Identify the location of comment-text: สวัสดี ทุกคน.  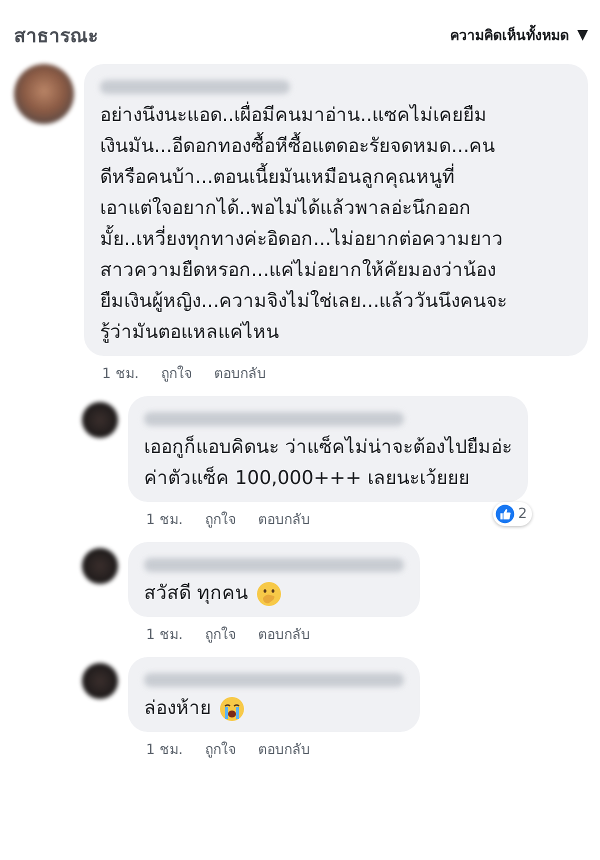
(196, 593).